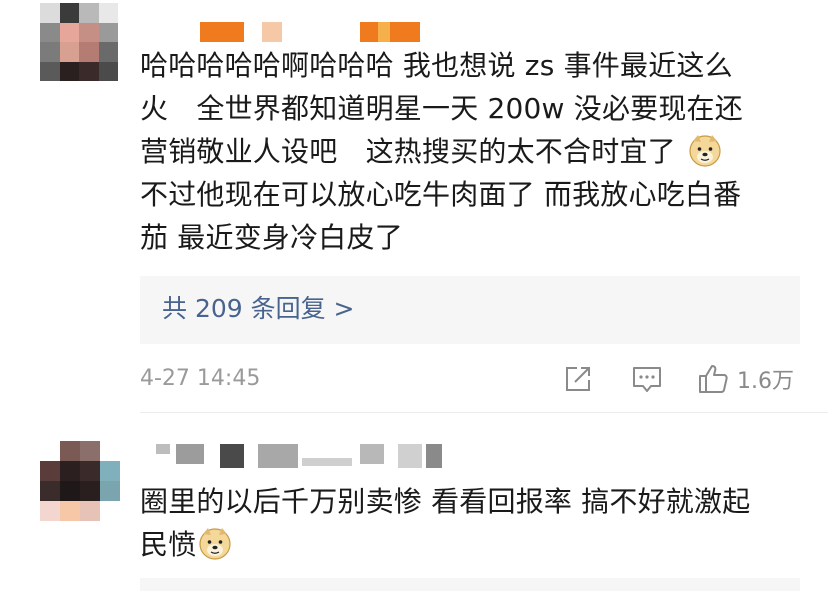  What do you see at coordinates (445, 501) in the screenshot?
I see `comment-line: 圈里的以后千万别卖惨 看看回报率 搞不好就激起` at bounding box center [445, 501].